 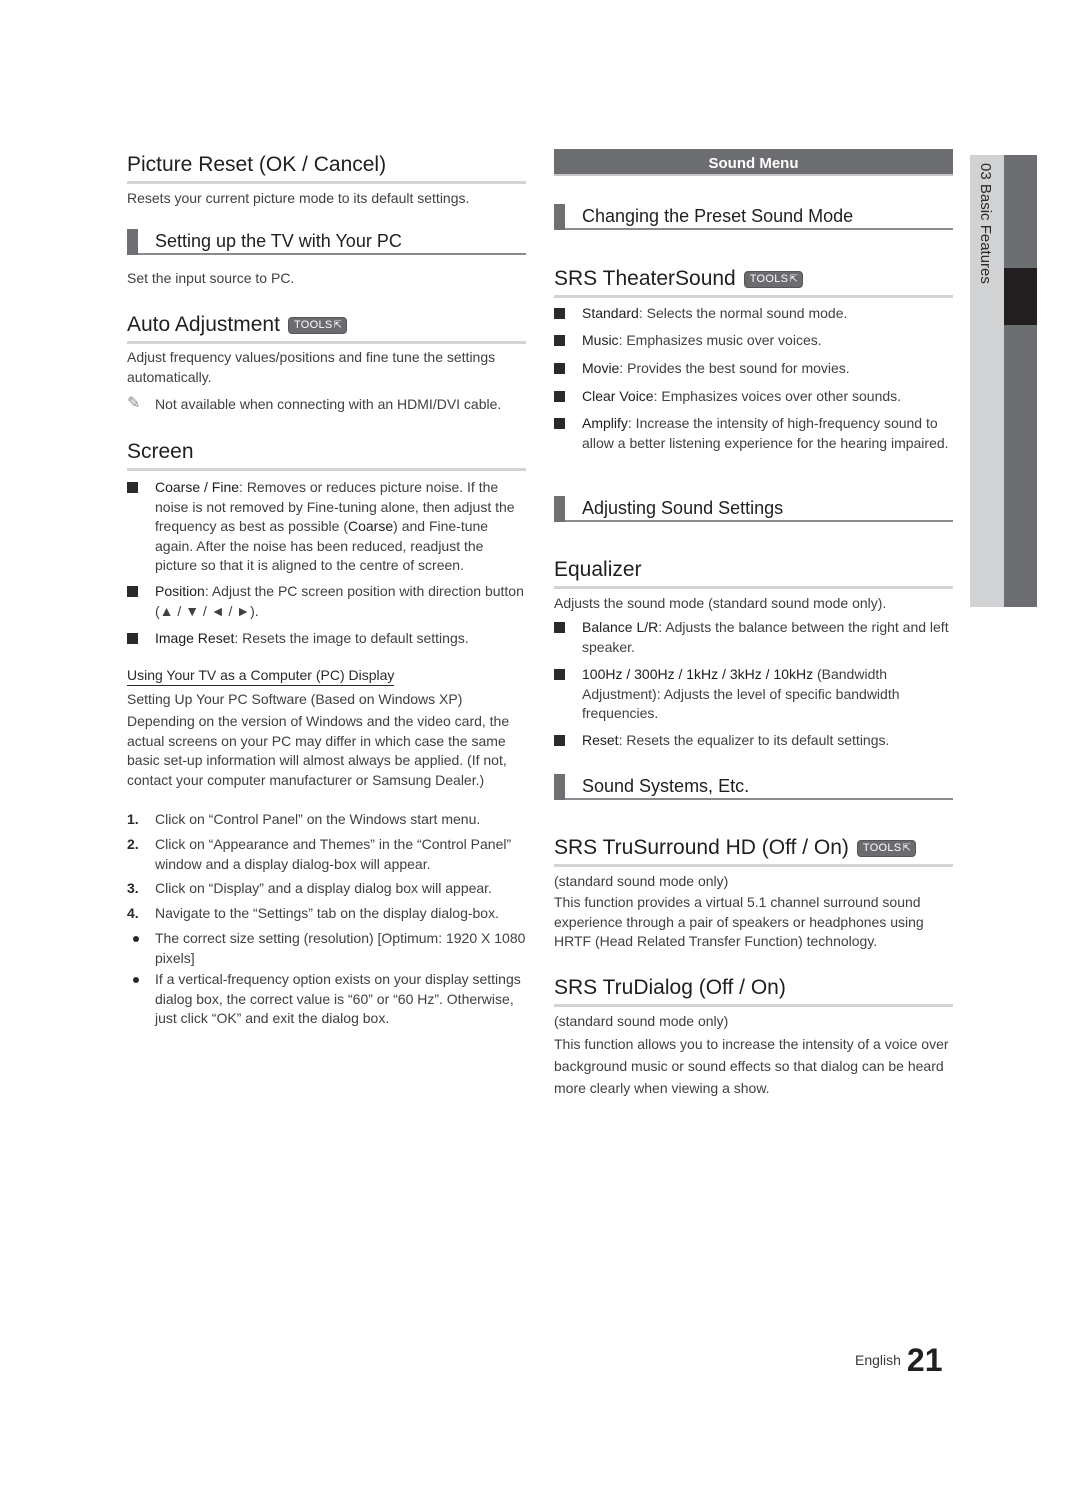 I want to click on setup-pc-desc: Set the input source to PC., so click(x=211, y=278).